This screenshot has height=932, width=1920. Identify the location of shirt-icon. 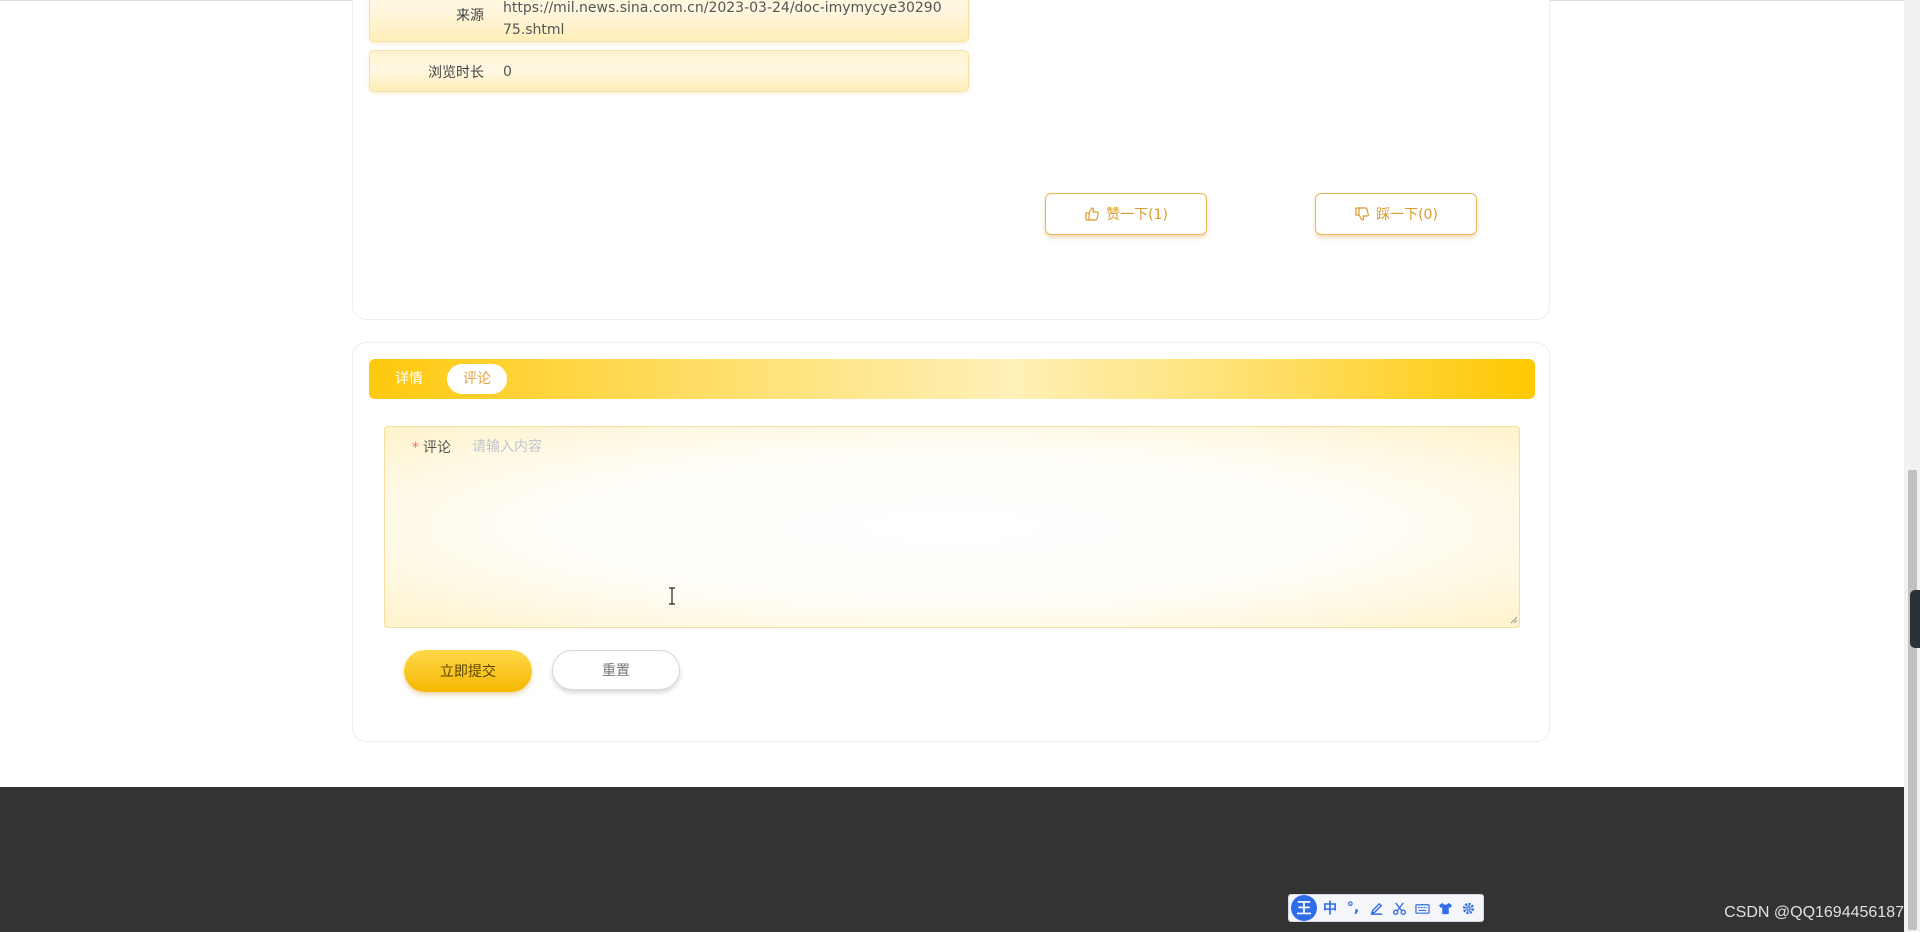
(1445, 908).